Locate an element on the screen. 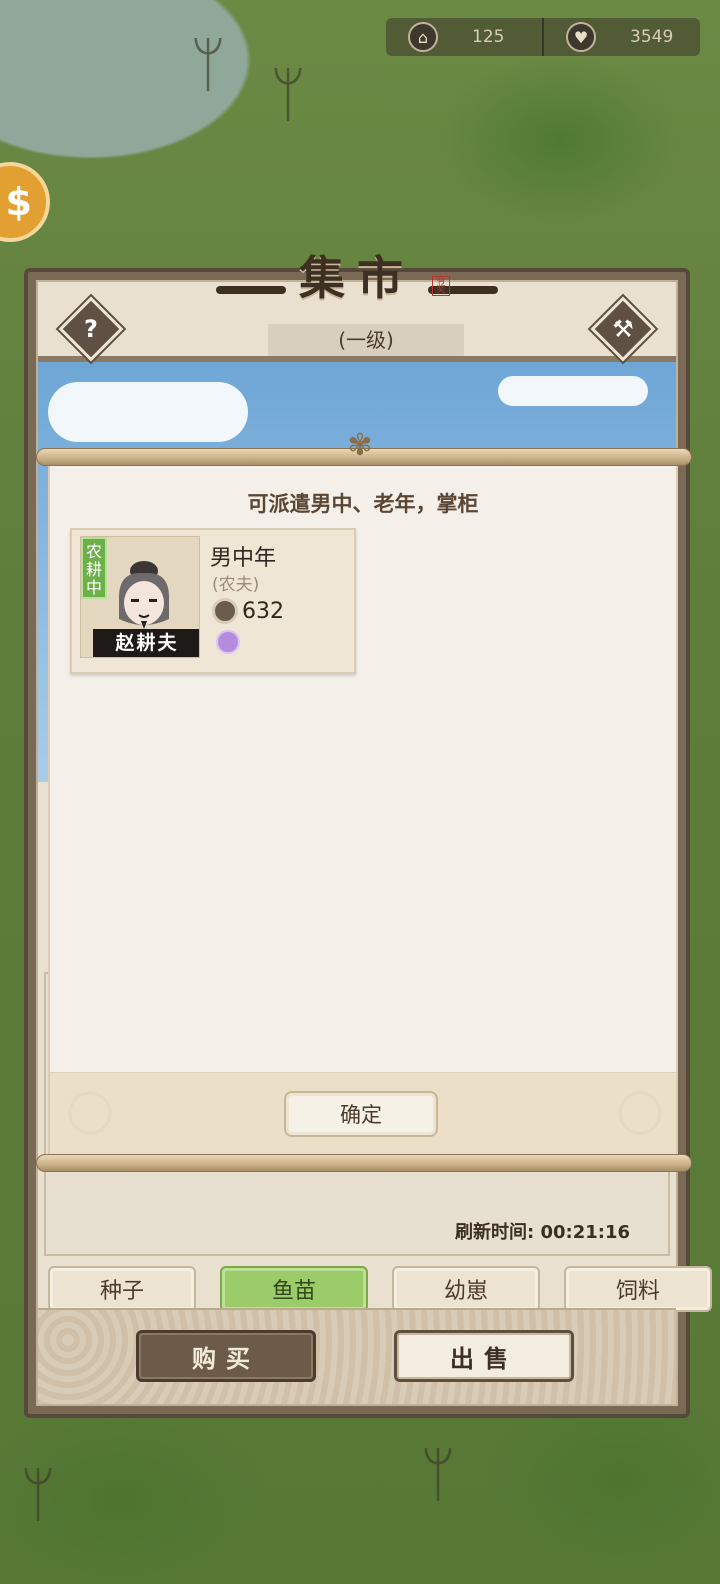 The image size is (720, 1584). knot-icon: ✾ is located at coordinates (360, 445).